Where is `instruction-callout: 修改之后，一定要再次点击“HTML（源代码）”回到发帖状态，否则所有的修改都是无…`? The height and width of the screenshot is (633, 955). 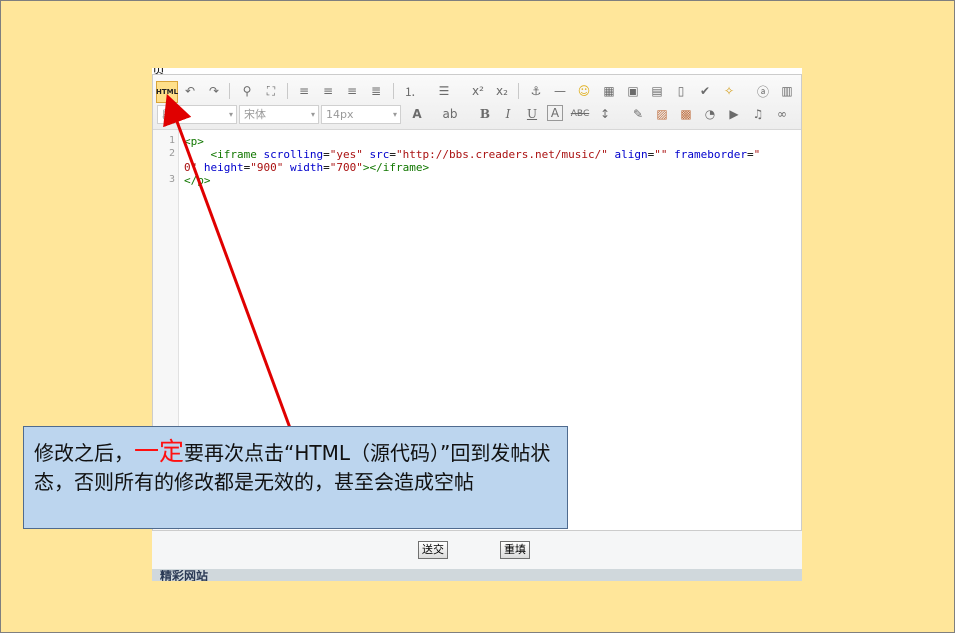 instruction-callout: 修改之后，一定要再次点击“HTML（源代码）”回到发帖状态，否则所有的修改都是无… is located at coordinates (295, 477).